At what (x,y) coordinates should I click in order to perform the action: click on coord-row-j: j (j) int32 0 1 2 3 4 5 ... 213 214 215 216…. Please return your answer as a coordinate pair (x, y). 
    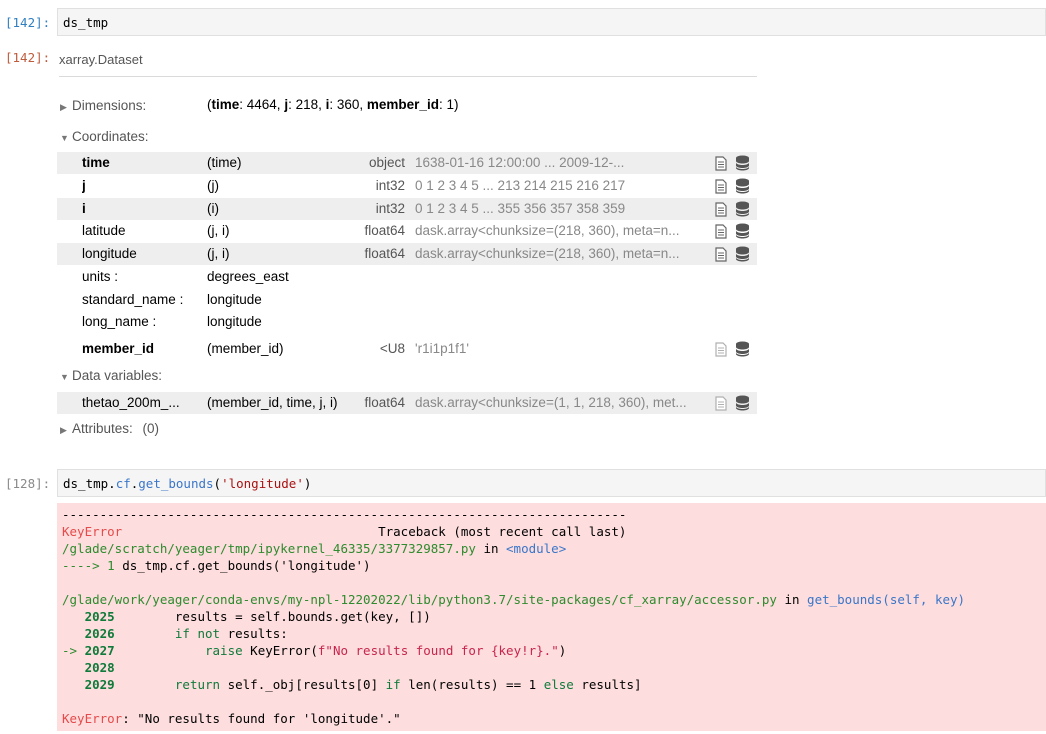
    Looking at the image, I should click on (407, 186).